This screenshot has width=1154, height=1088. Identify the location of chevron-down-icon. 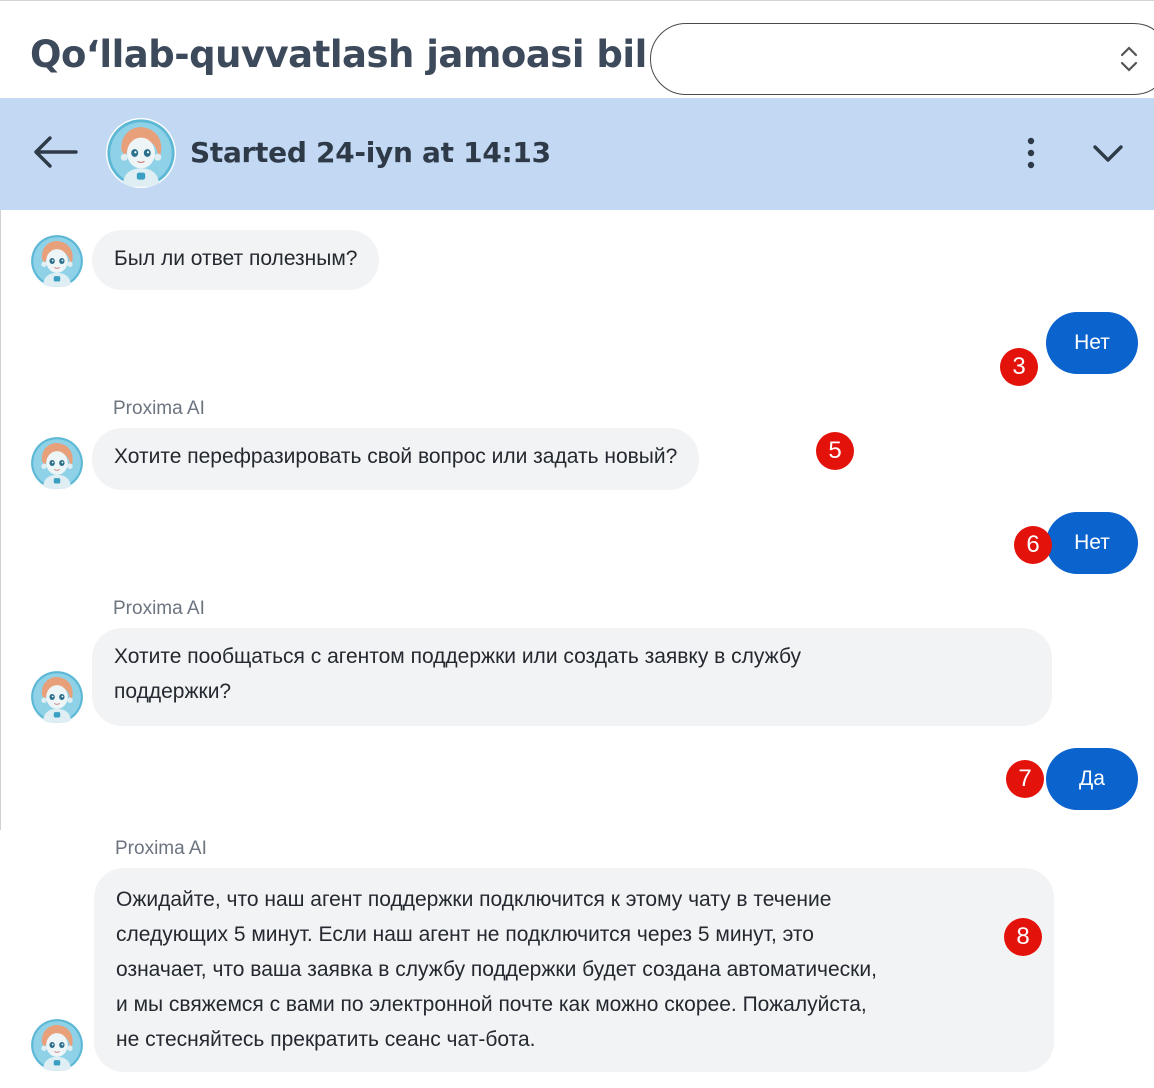
(1108, 154).